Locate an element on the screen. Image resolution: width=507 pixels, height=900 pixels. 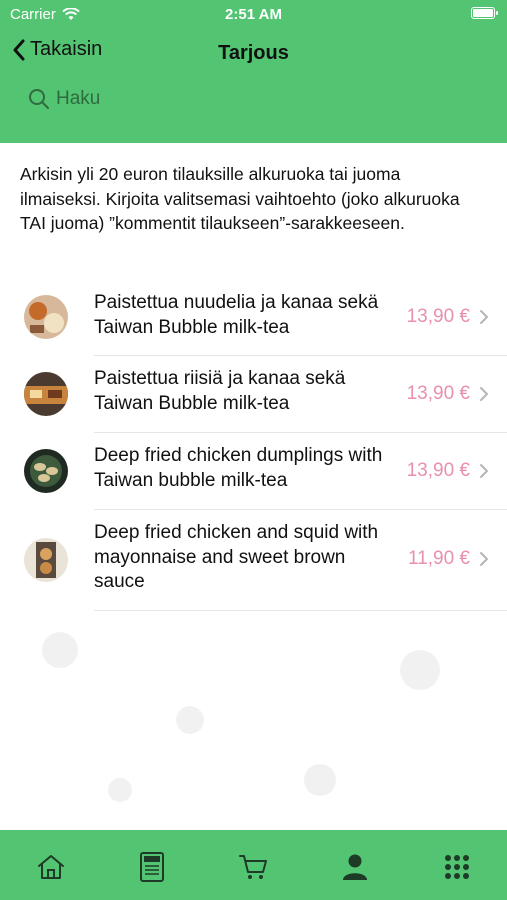
nav-bar: Takaisin Tarjous is located at coordinates (253, 52).